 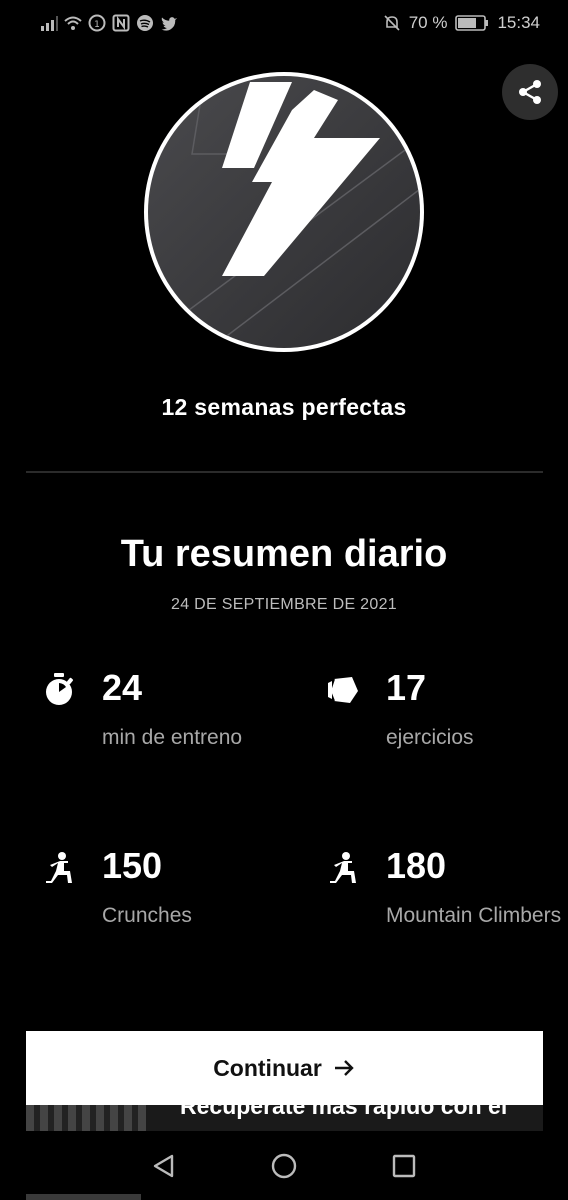 I want to click on battery-percent: 70 %, so click(x=428, y=22).